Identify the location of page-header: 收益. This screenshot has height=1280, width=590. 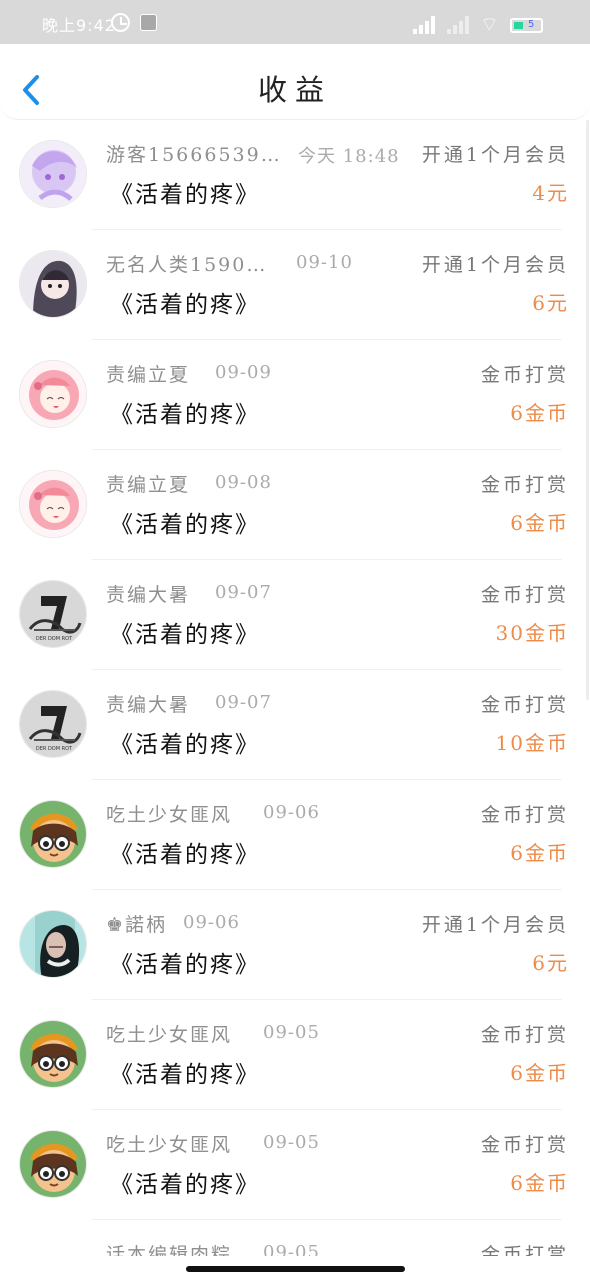
(295, 82).